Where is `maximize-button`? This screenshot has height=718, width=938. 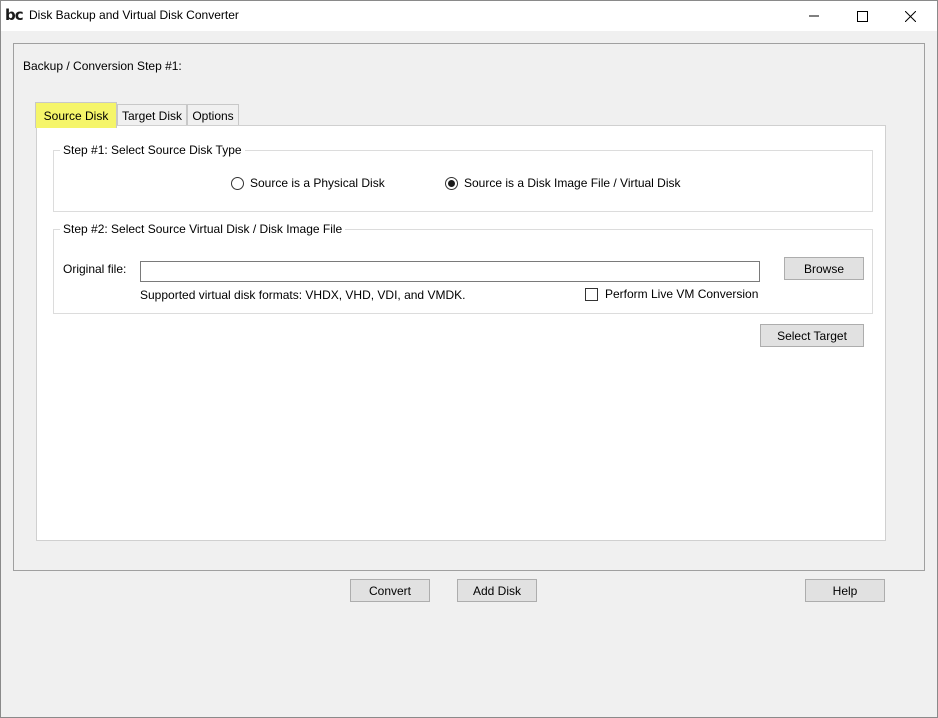
maximize-button is located at coordinates (862, 16).